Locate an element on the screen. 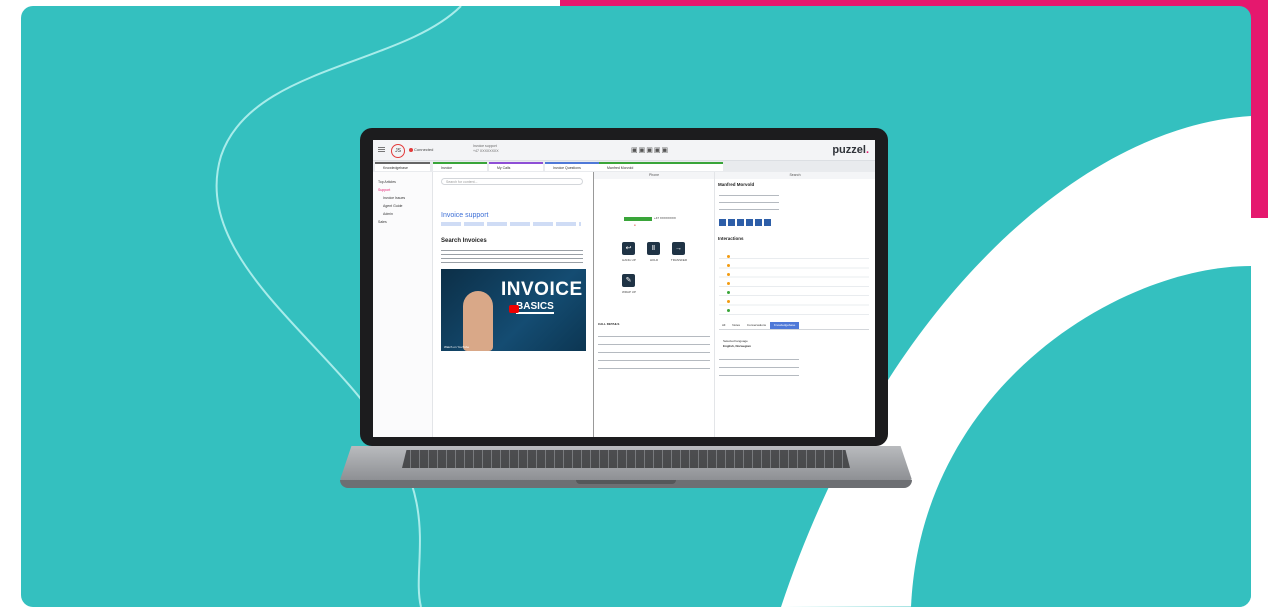  interactions-table is located at coordinates (794, 285).